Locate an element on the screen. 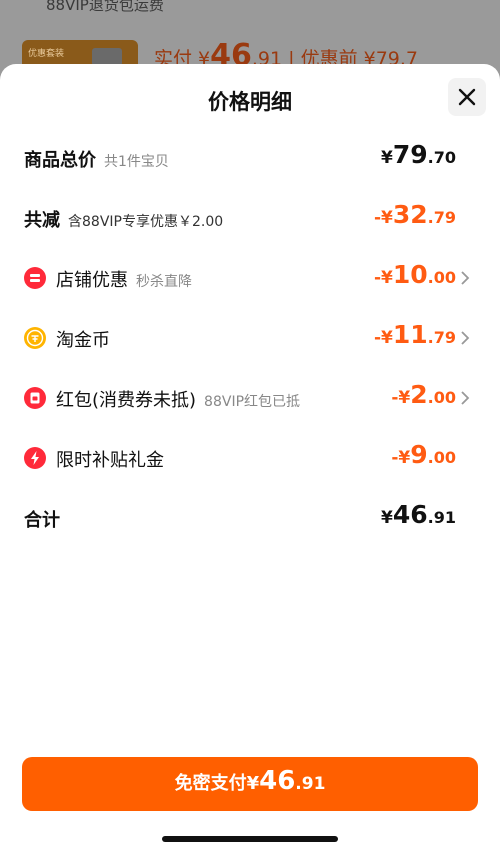 The height and width of the screenshot is (842, 500). gold-coin-icon is located at coordinates (35, 338).